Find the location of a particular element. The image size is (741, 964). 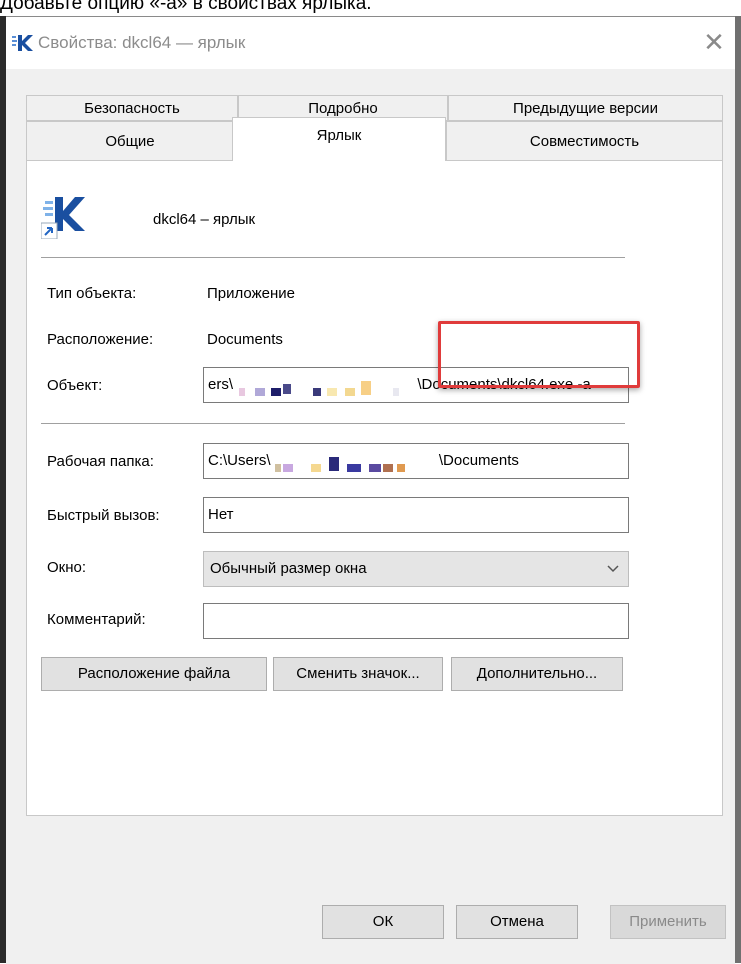

location-value: Documents is located at coordinates (245, 339).